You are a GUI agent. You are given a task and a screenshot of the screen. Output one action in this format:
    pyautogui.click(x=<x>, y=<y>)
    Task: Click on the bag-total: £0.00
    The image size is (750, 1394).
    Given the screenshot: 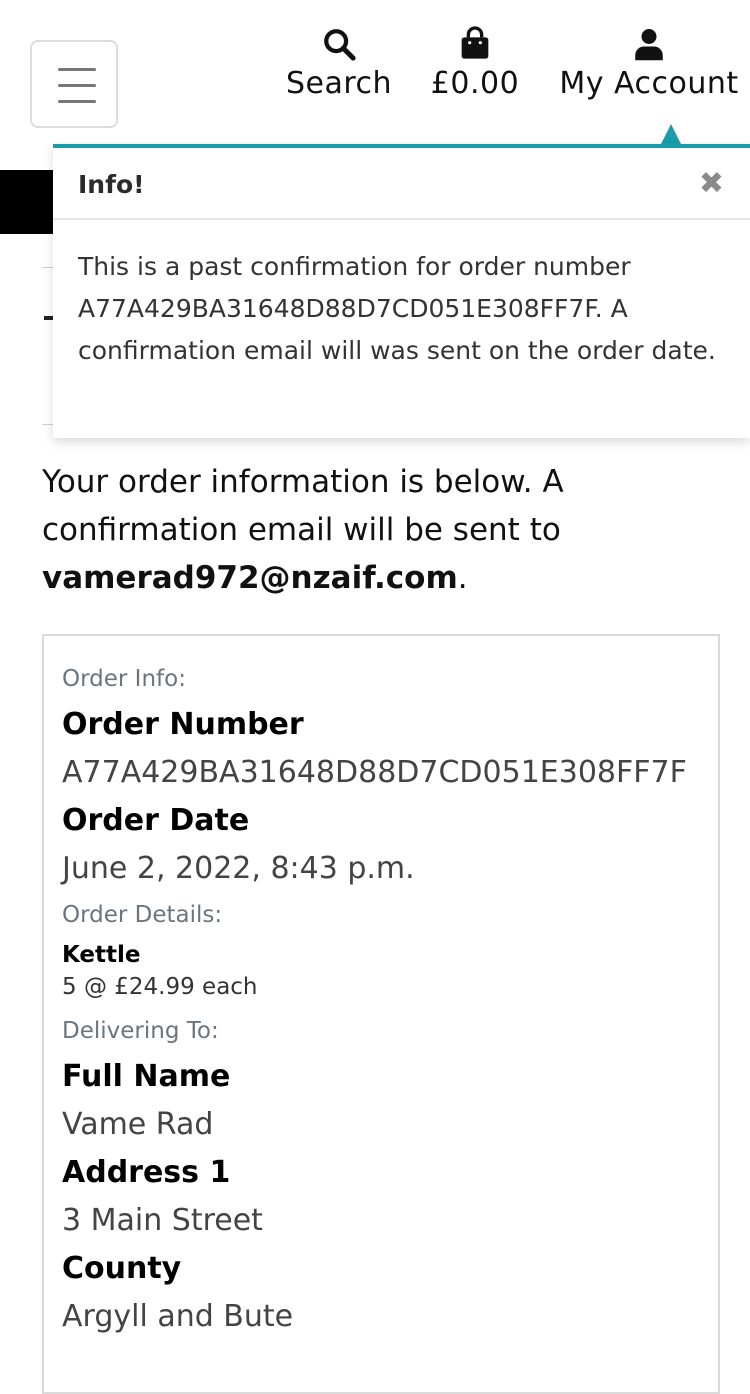 What is the action you would take?
    pyautogui.click(x=475, y=83)
    